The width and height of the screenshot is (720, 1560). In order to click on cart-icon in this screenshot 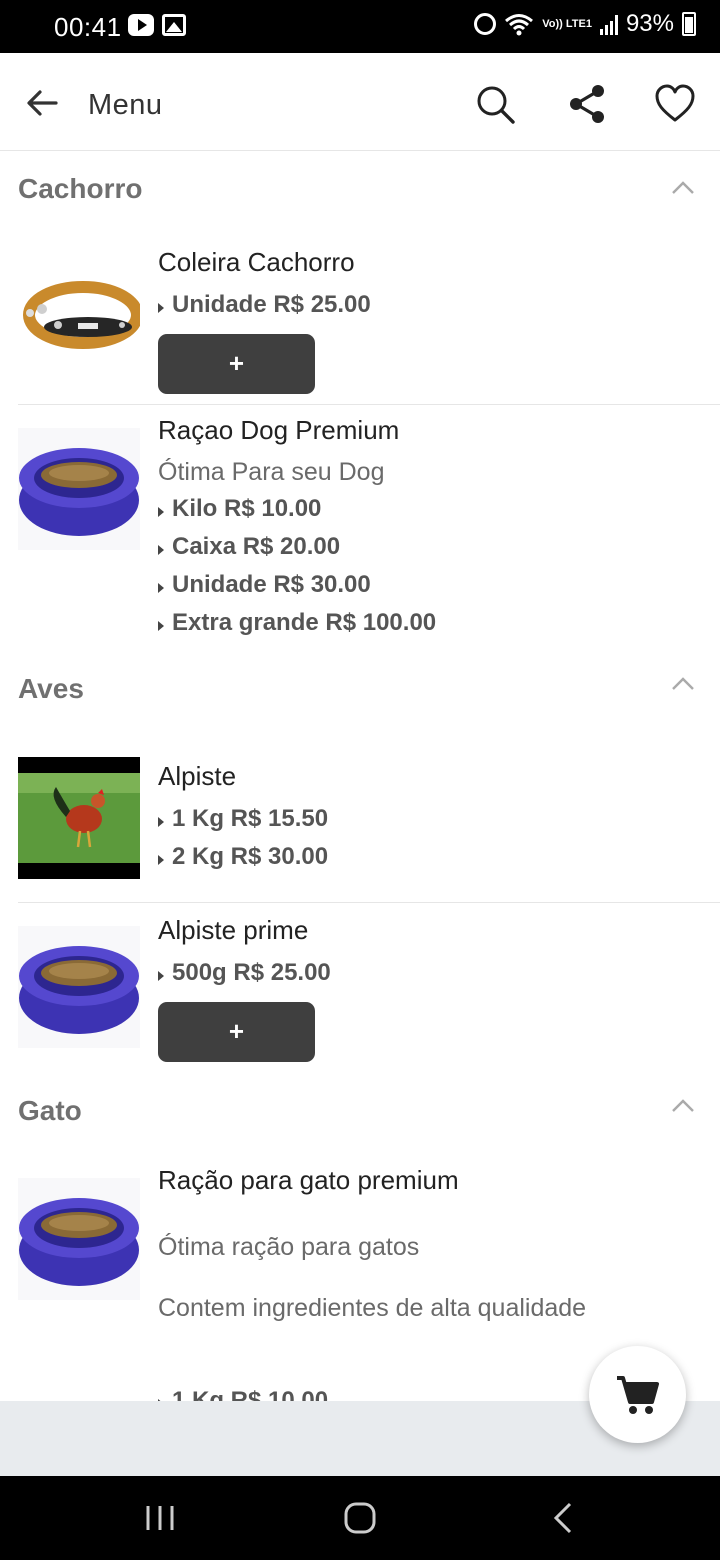, I will do `click(638, 1395)`.